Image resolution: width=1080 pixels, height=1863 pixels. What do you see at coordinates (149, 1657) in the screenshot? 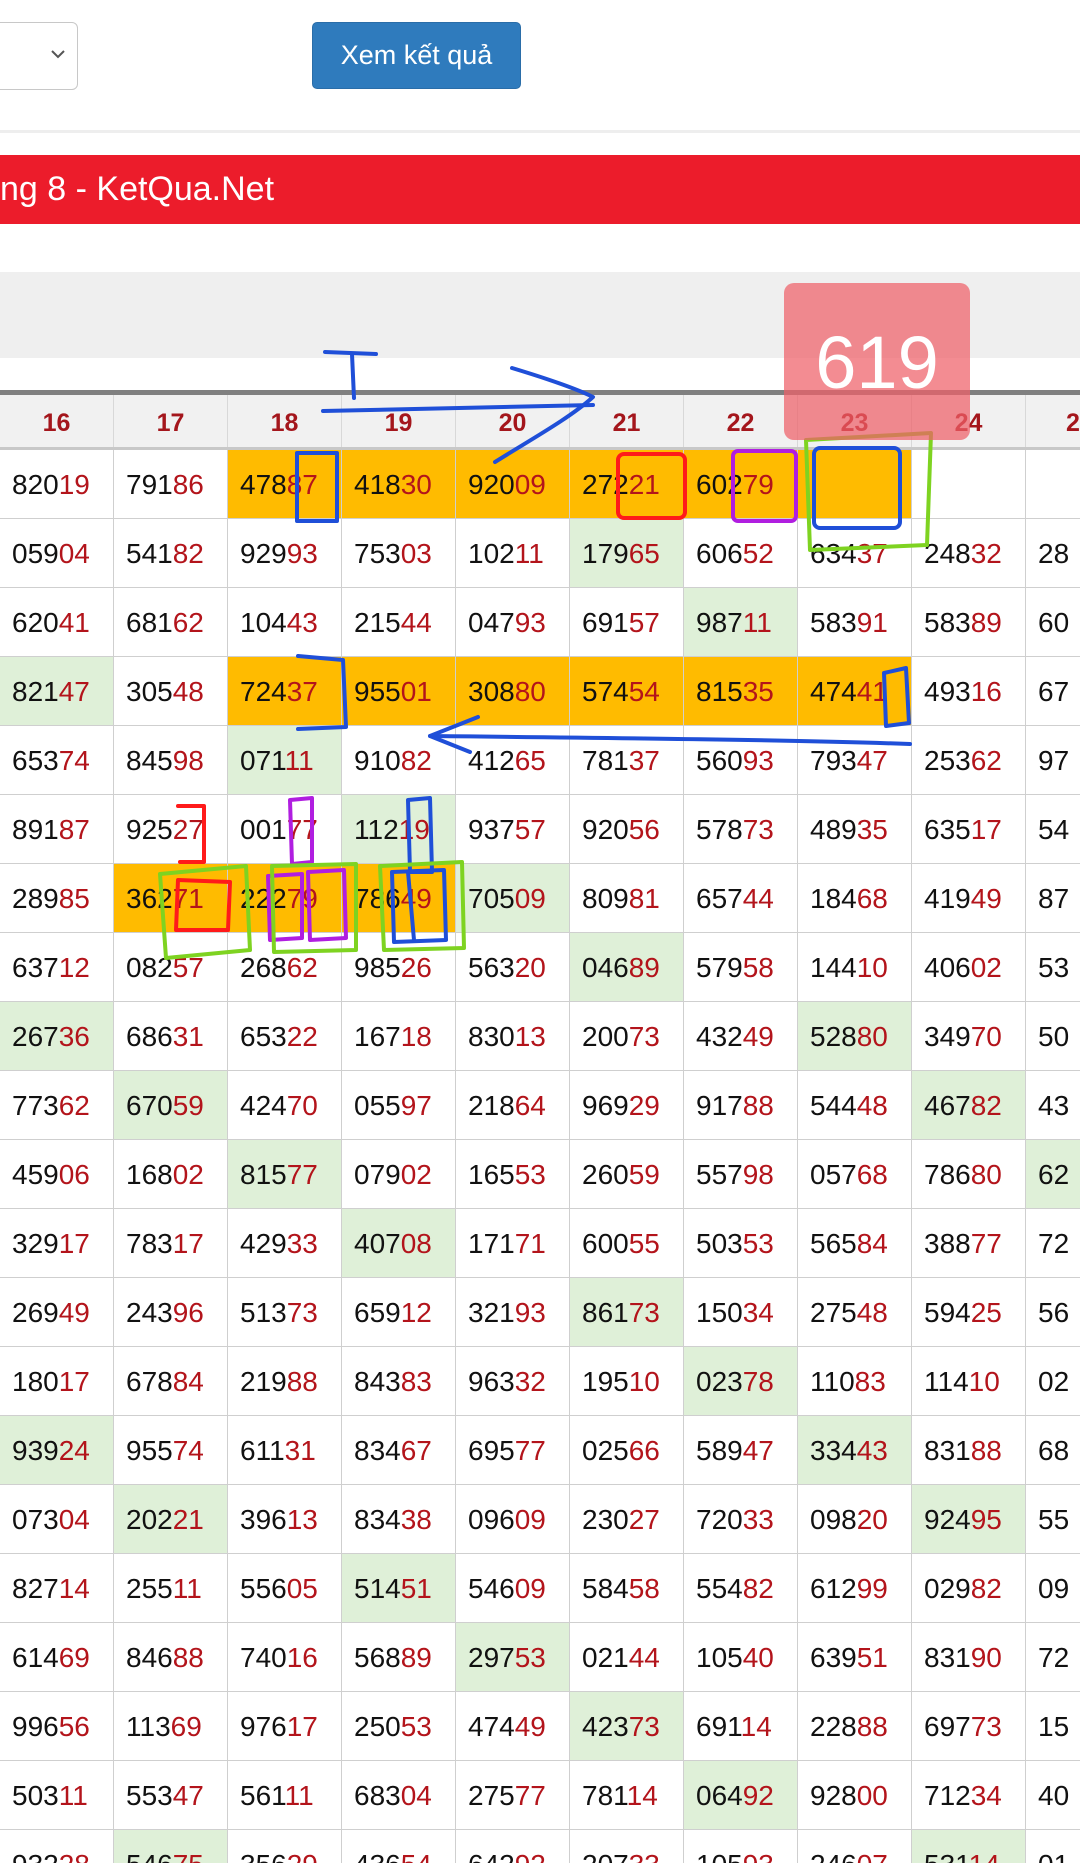
I see `cell-head-digits: 846` at bounding box center [149, 1657].